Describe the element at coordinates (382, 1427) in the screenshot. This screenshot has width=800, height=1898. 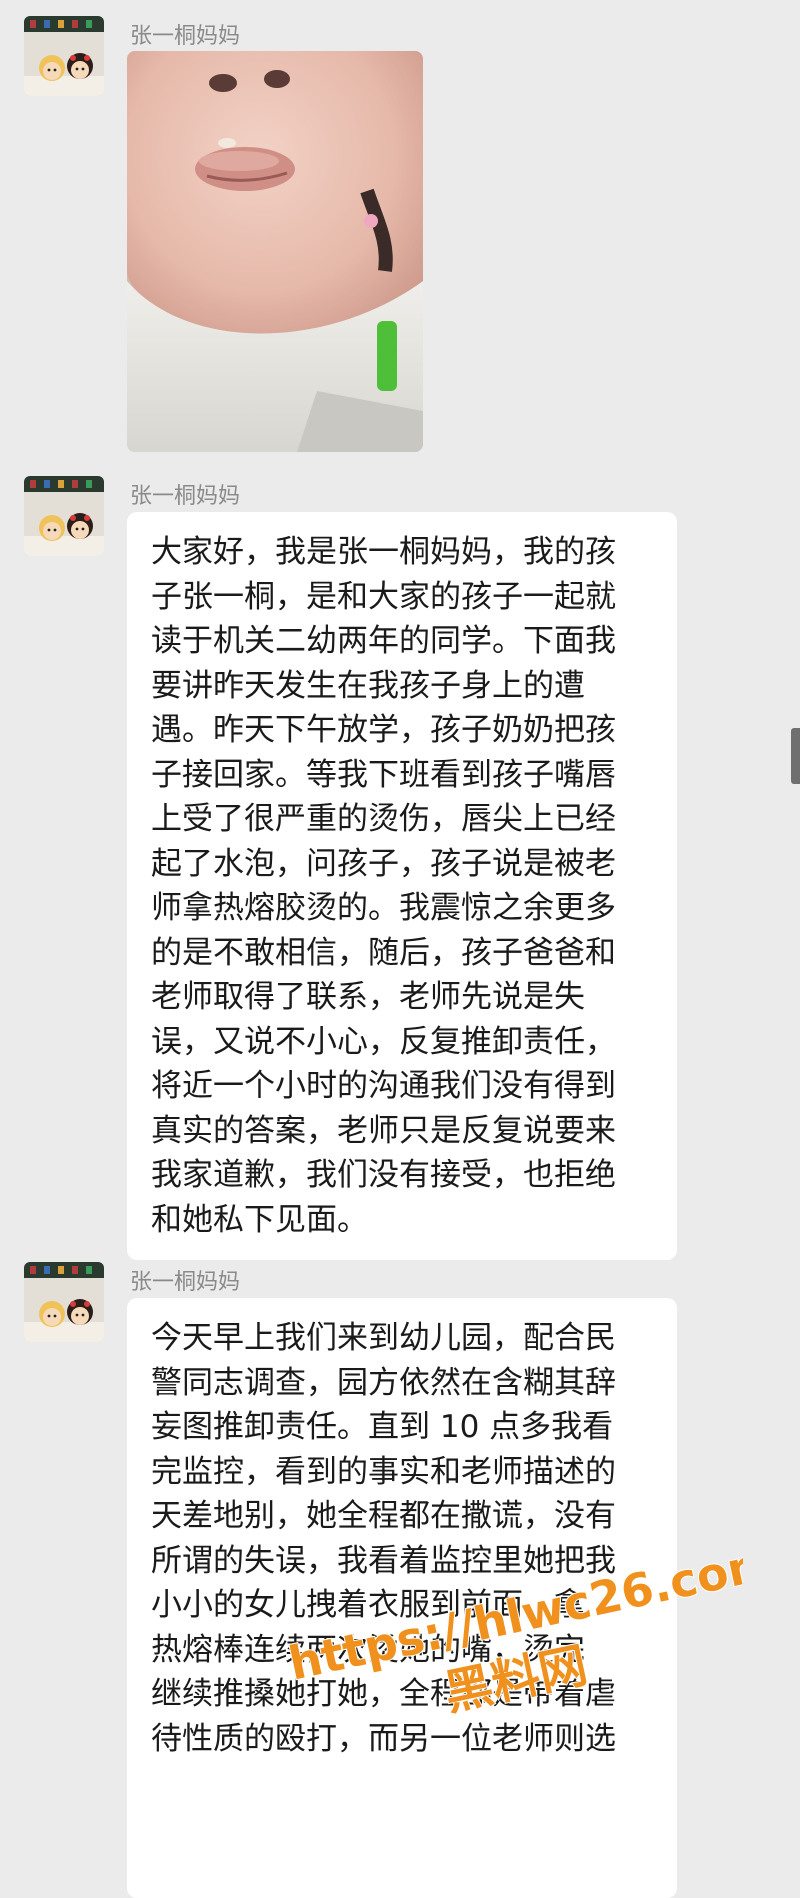
I see `message-text-line: 妄图推卸责任。直到 10 点多我看` at that location.